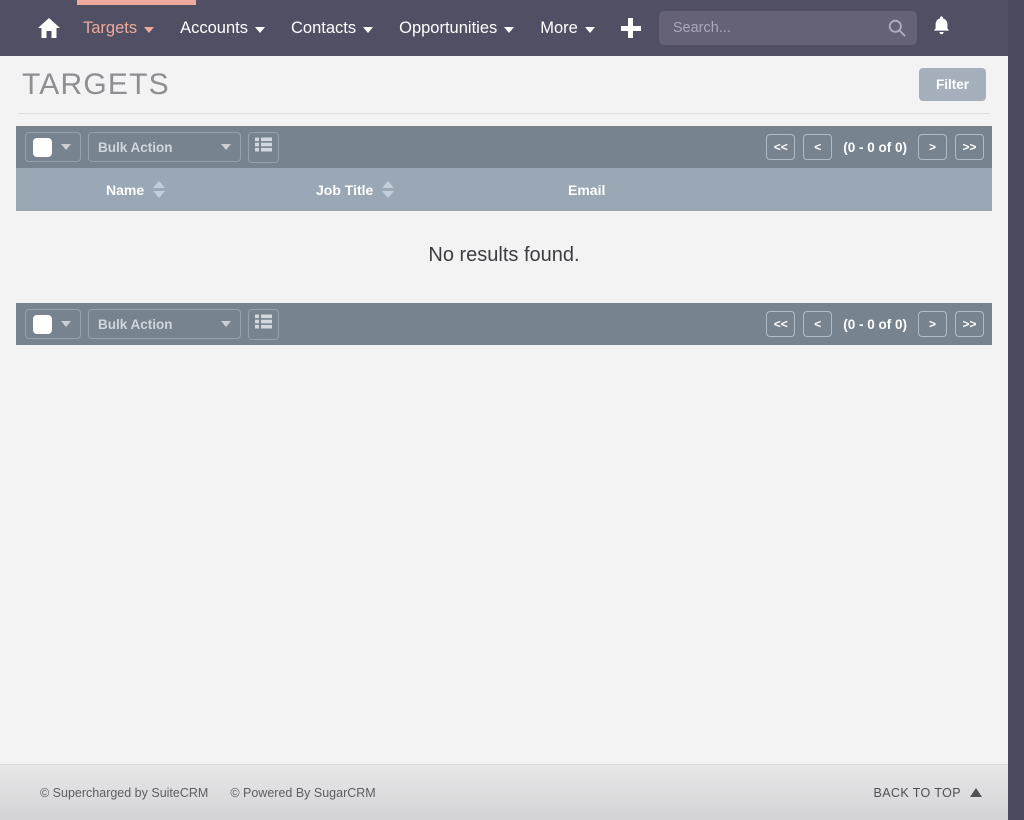  Describe the element at coordinates (303, 792) in the screenshot. I see `footer-sugarcrm-credit: © Powered By SugarCRM` at that location.